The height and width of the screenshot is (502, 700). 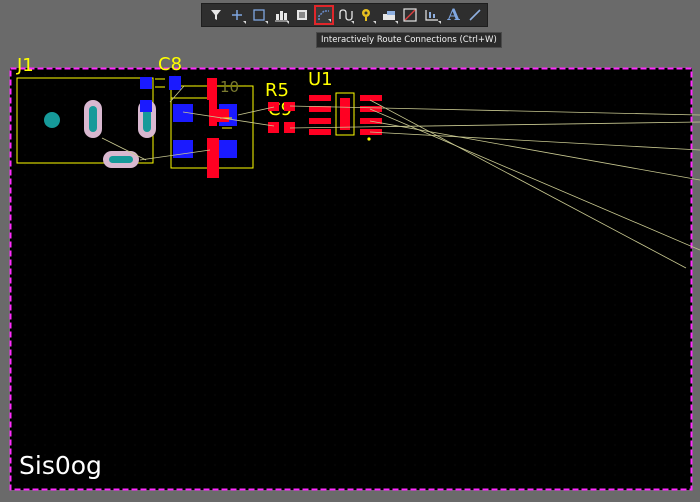 What do you see at coordinates (367, 15) in the screenshot?
I see `via-button` at bounding box center [367, 15].